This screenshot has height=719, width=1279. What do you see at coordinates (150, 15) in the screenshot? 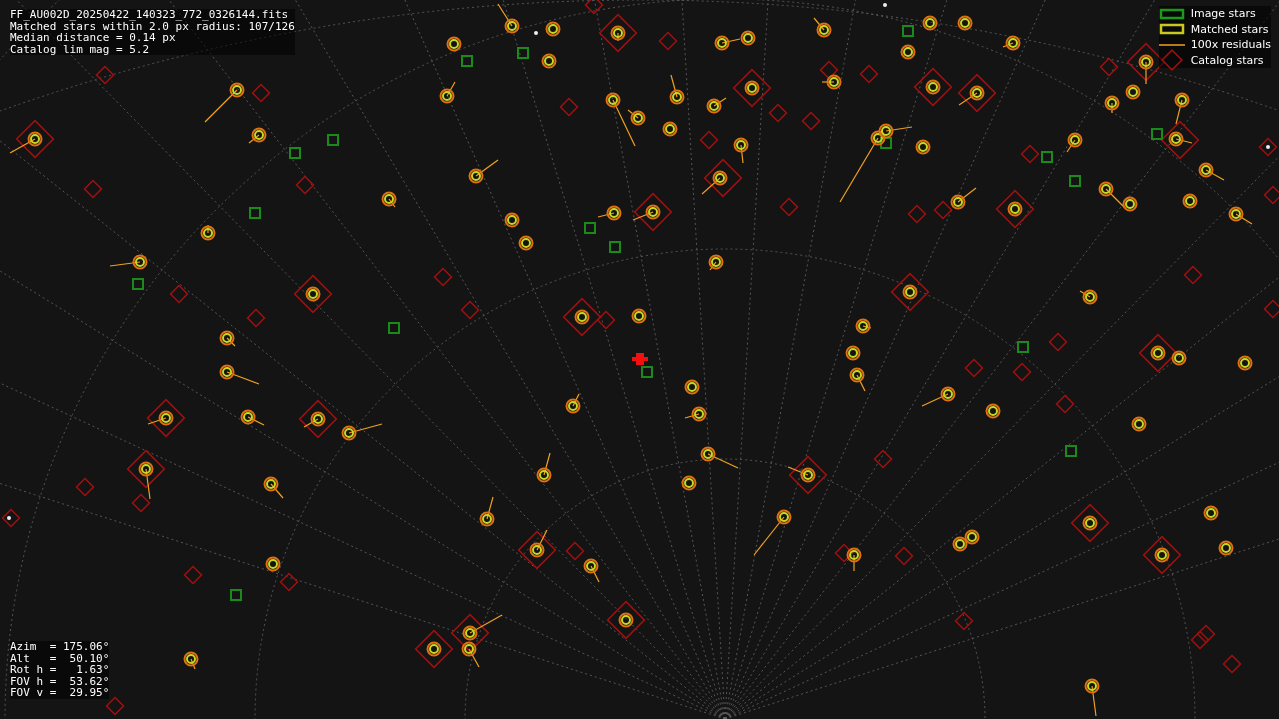
I see `header-info-line: FF_AU002D_20250422_140323_772_0326144.fits` at bounding box center [150, 15].